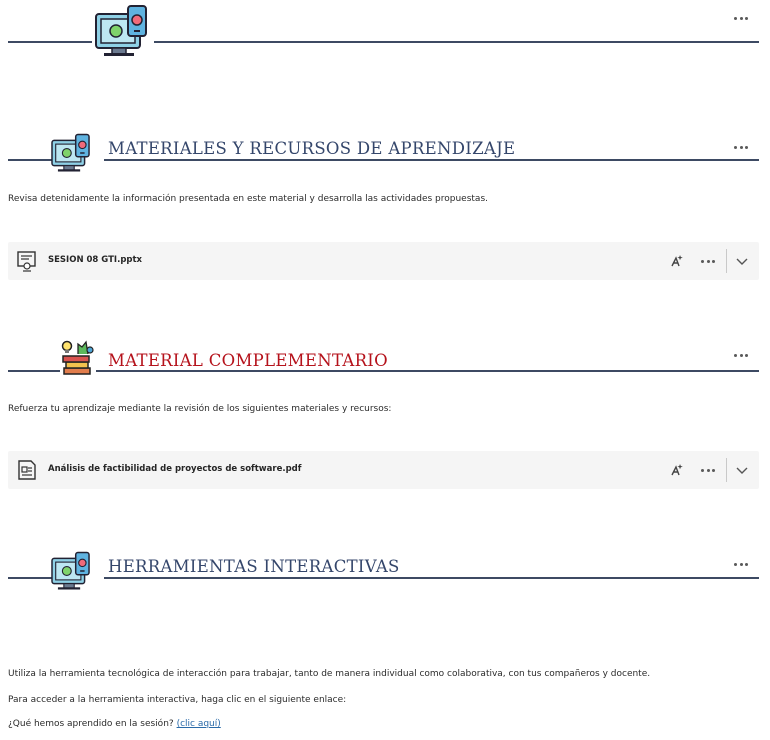 The image size is (770, 740). Describe the element at coordinates (91, 724) in the screenshot. I see `question-text: ¿Qué hemos aprendido en la sesión?` at that location.